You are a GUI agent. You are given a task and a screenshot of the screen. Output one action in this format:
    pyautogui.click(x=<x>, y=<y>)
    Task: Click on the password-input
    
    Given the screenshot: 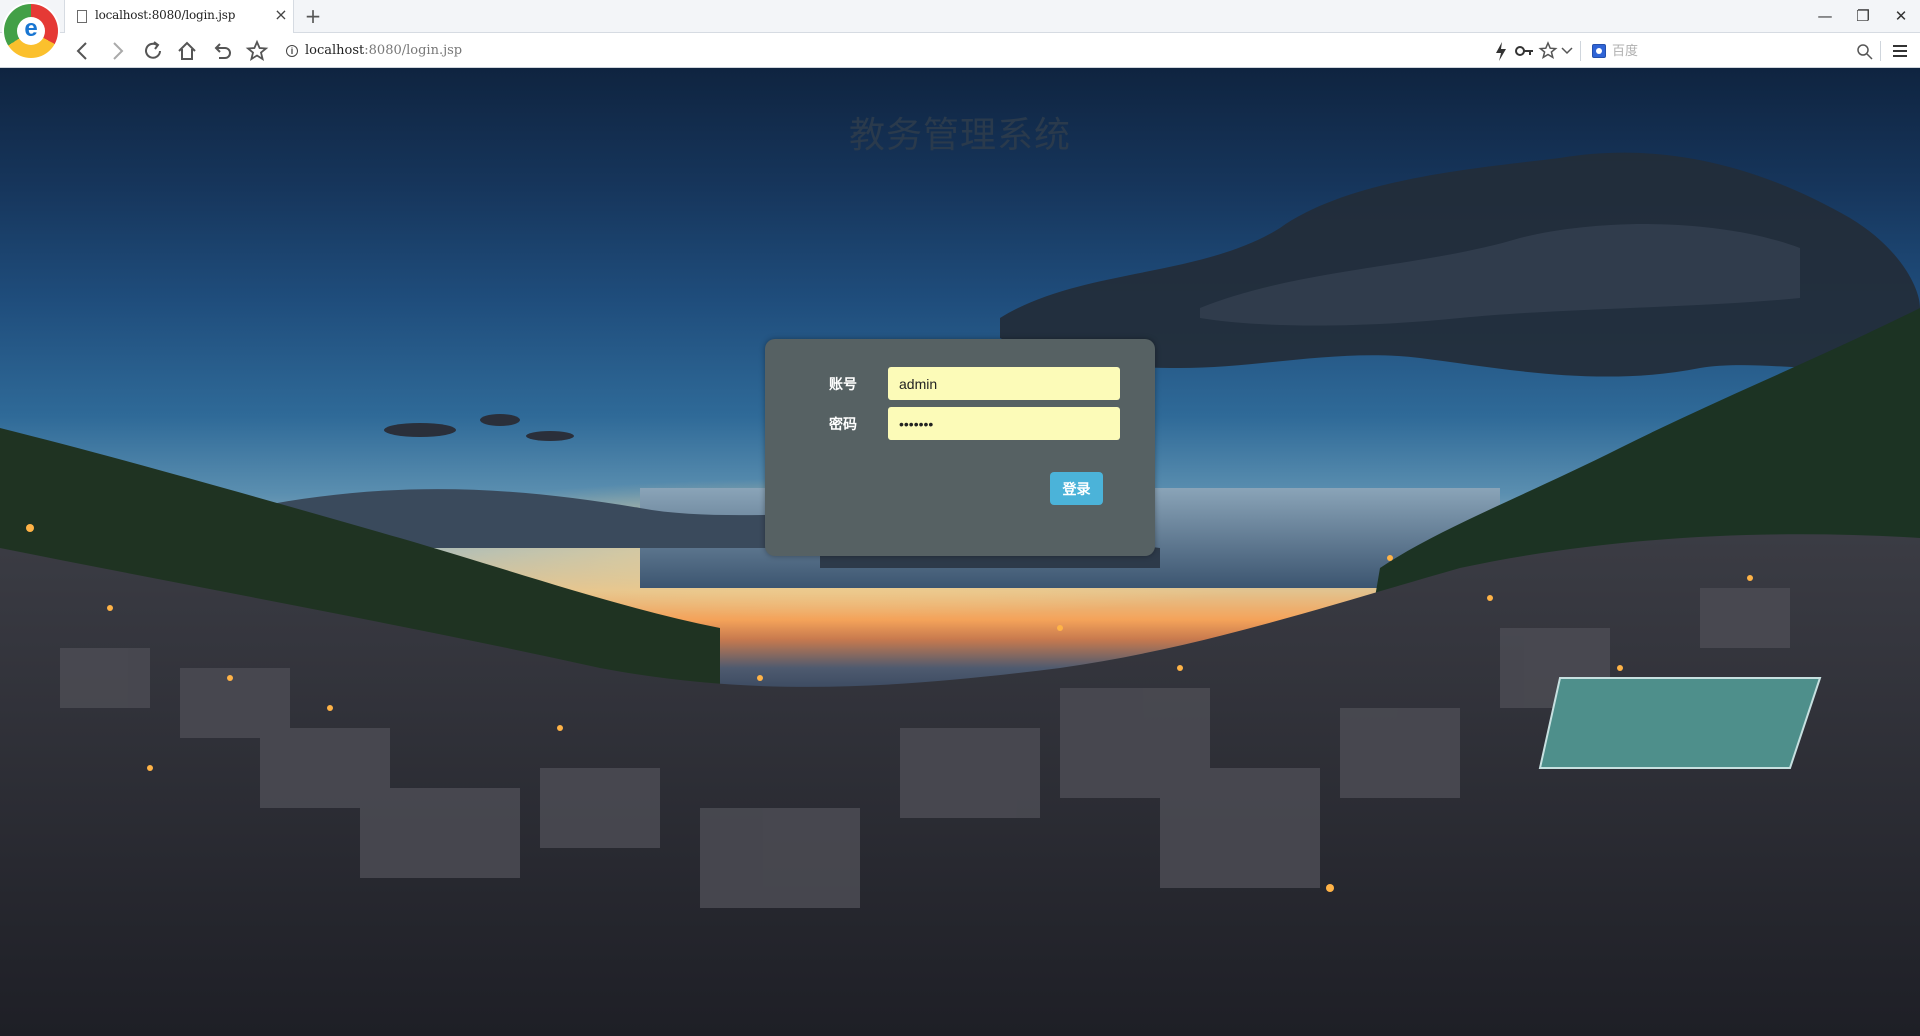 What is the action you would take?
    pyautogui.click(x=1004, y=423)
    